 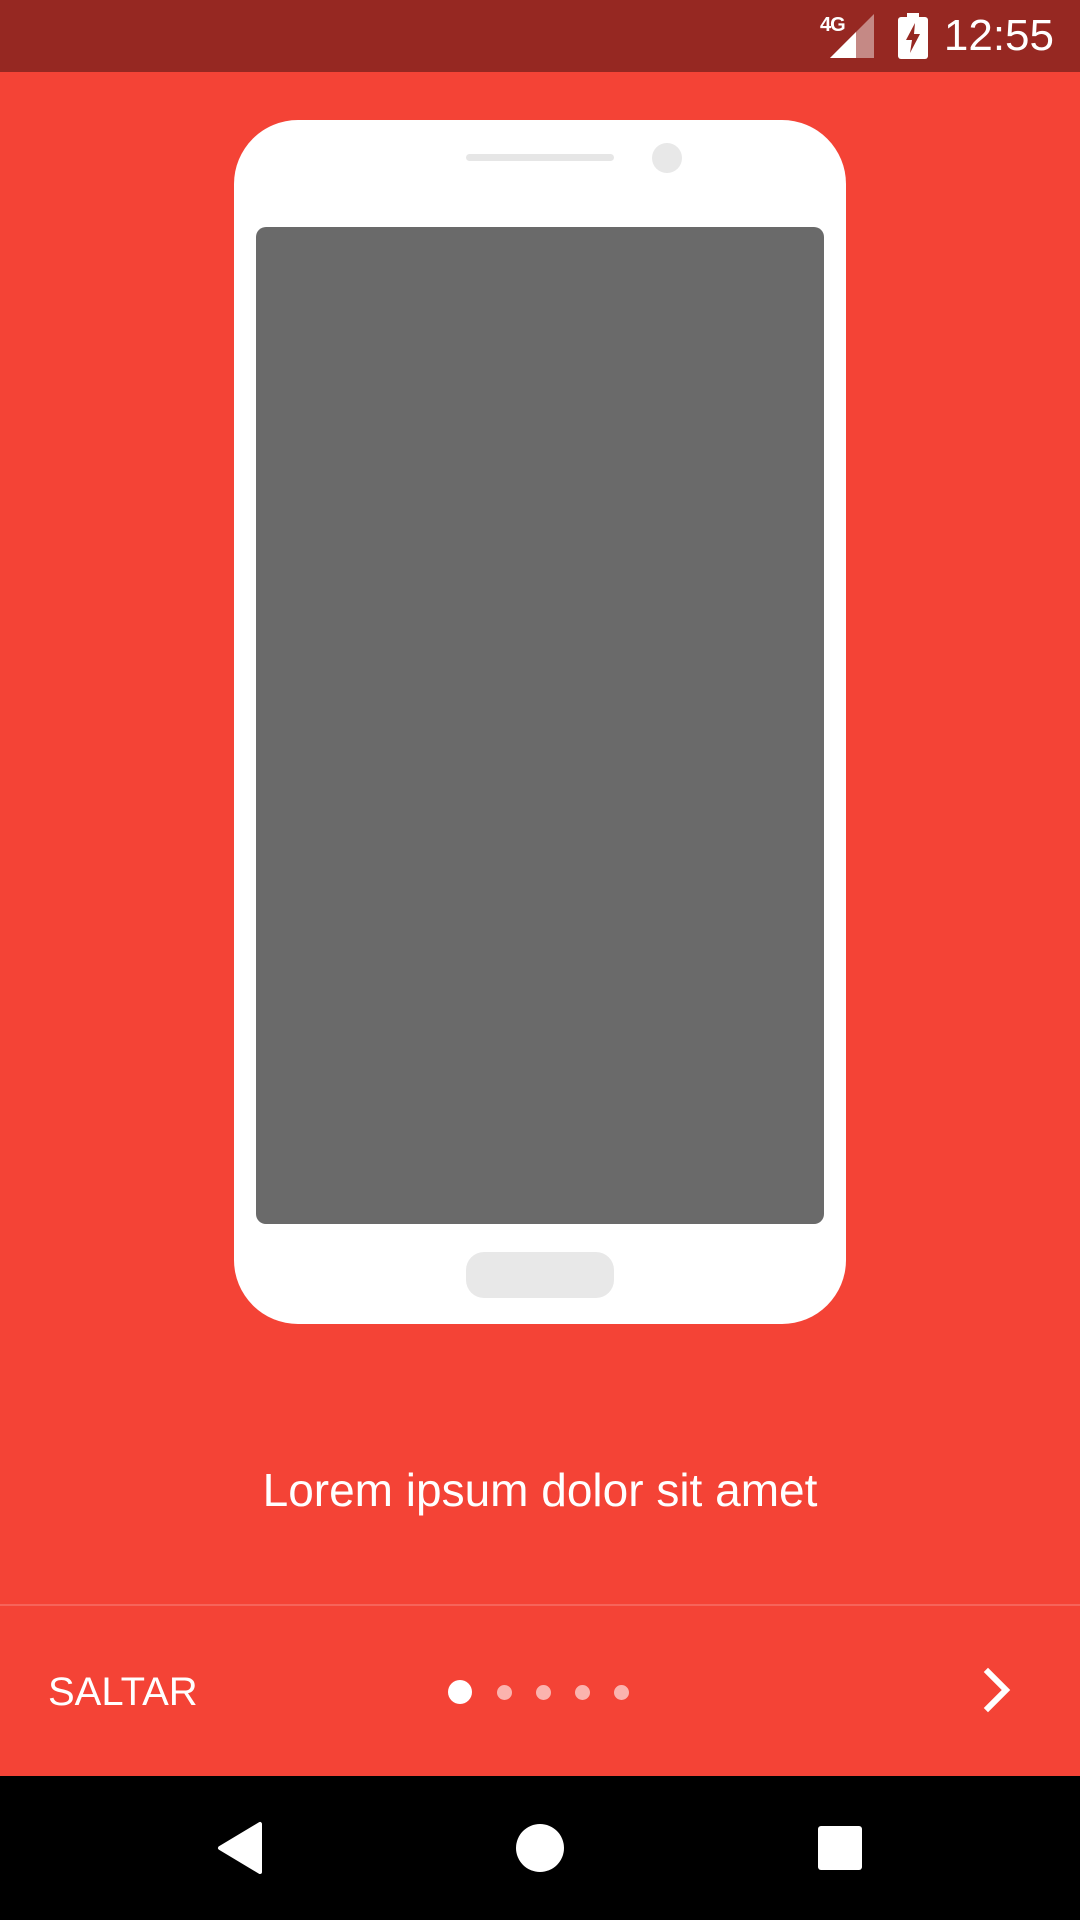 I want to click on chevron-right-icon, so click(x=997, y=1690).